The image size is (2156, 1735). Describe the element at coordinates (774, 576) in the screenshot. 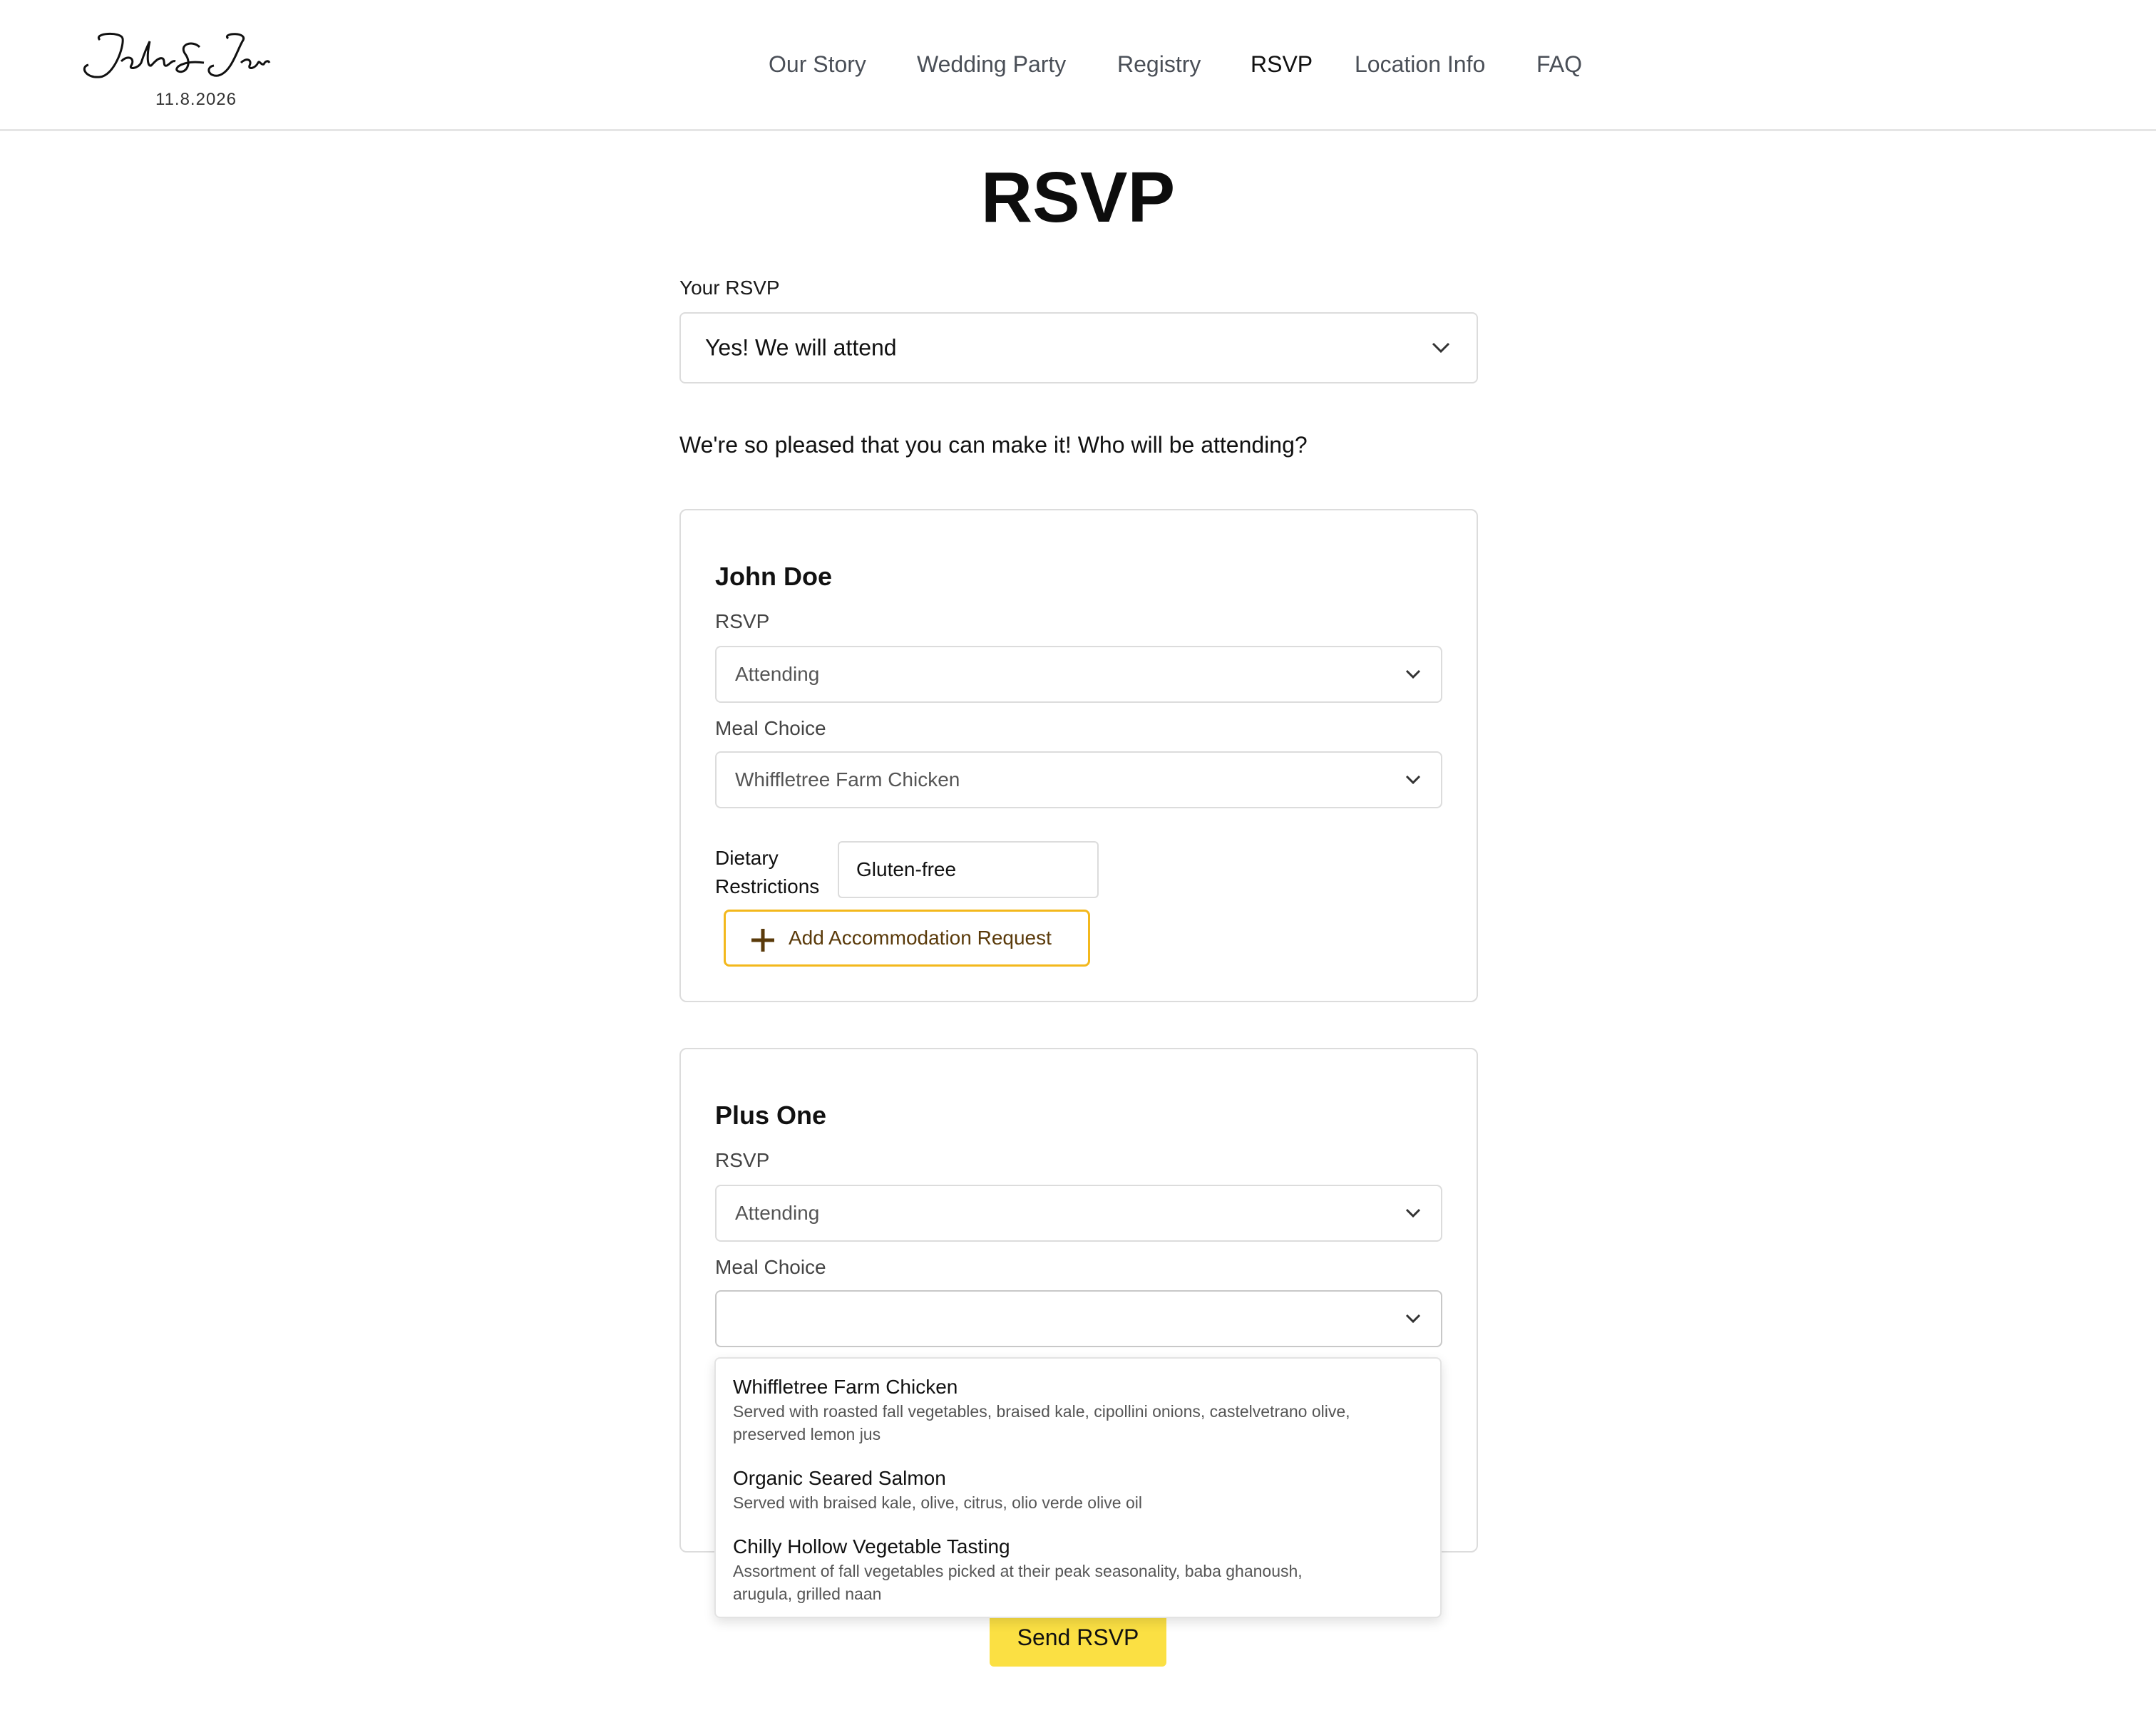

I see `guest-name: John Doe` at that location.